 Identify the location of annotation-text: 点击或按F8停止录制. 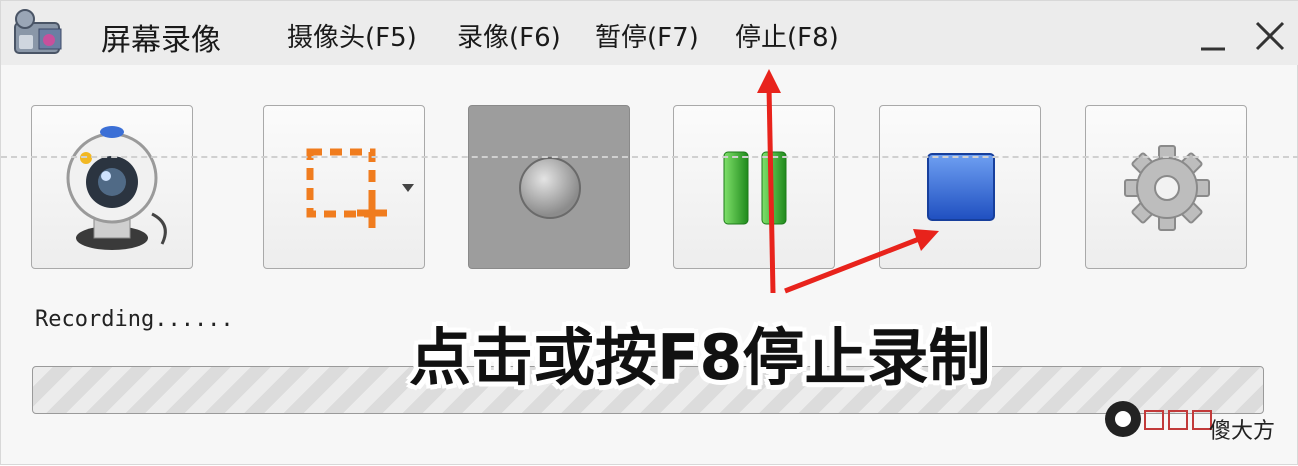
(700, 357).